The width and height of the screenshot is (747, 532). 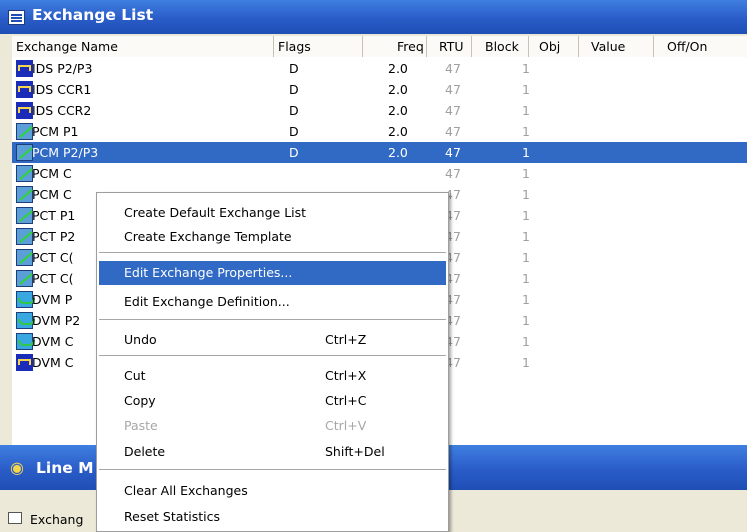 I want to click on menu-item-create-default-exchange-list: Create Default Exchange List, so click(x=272, y=213).